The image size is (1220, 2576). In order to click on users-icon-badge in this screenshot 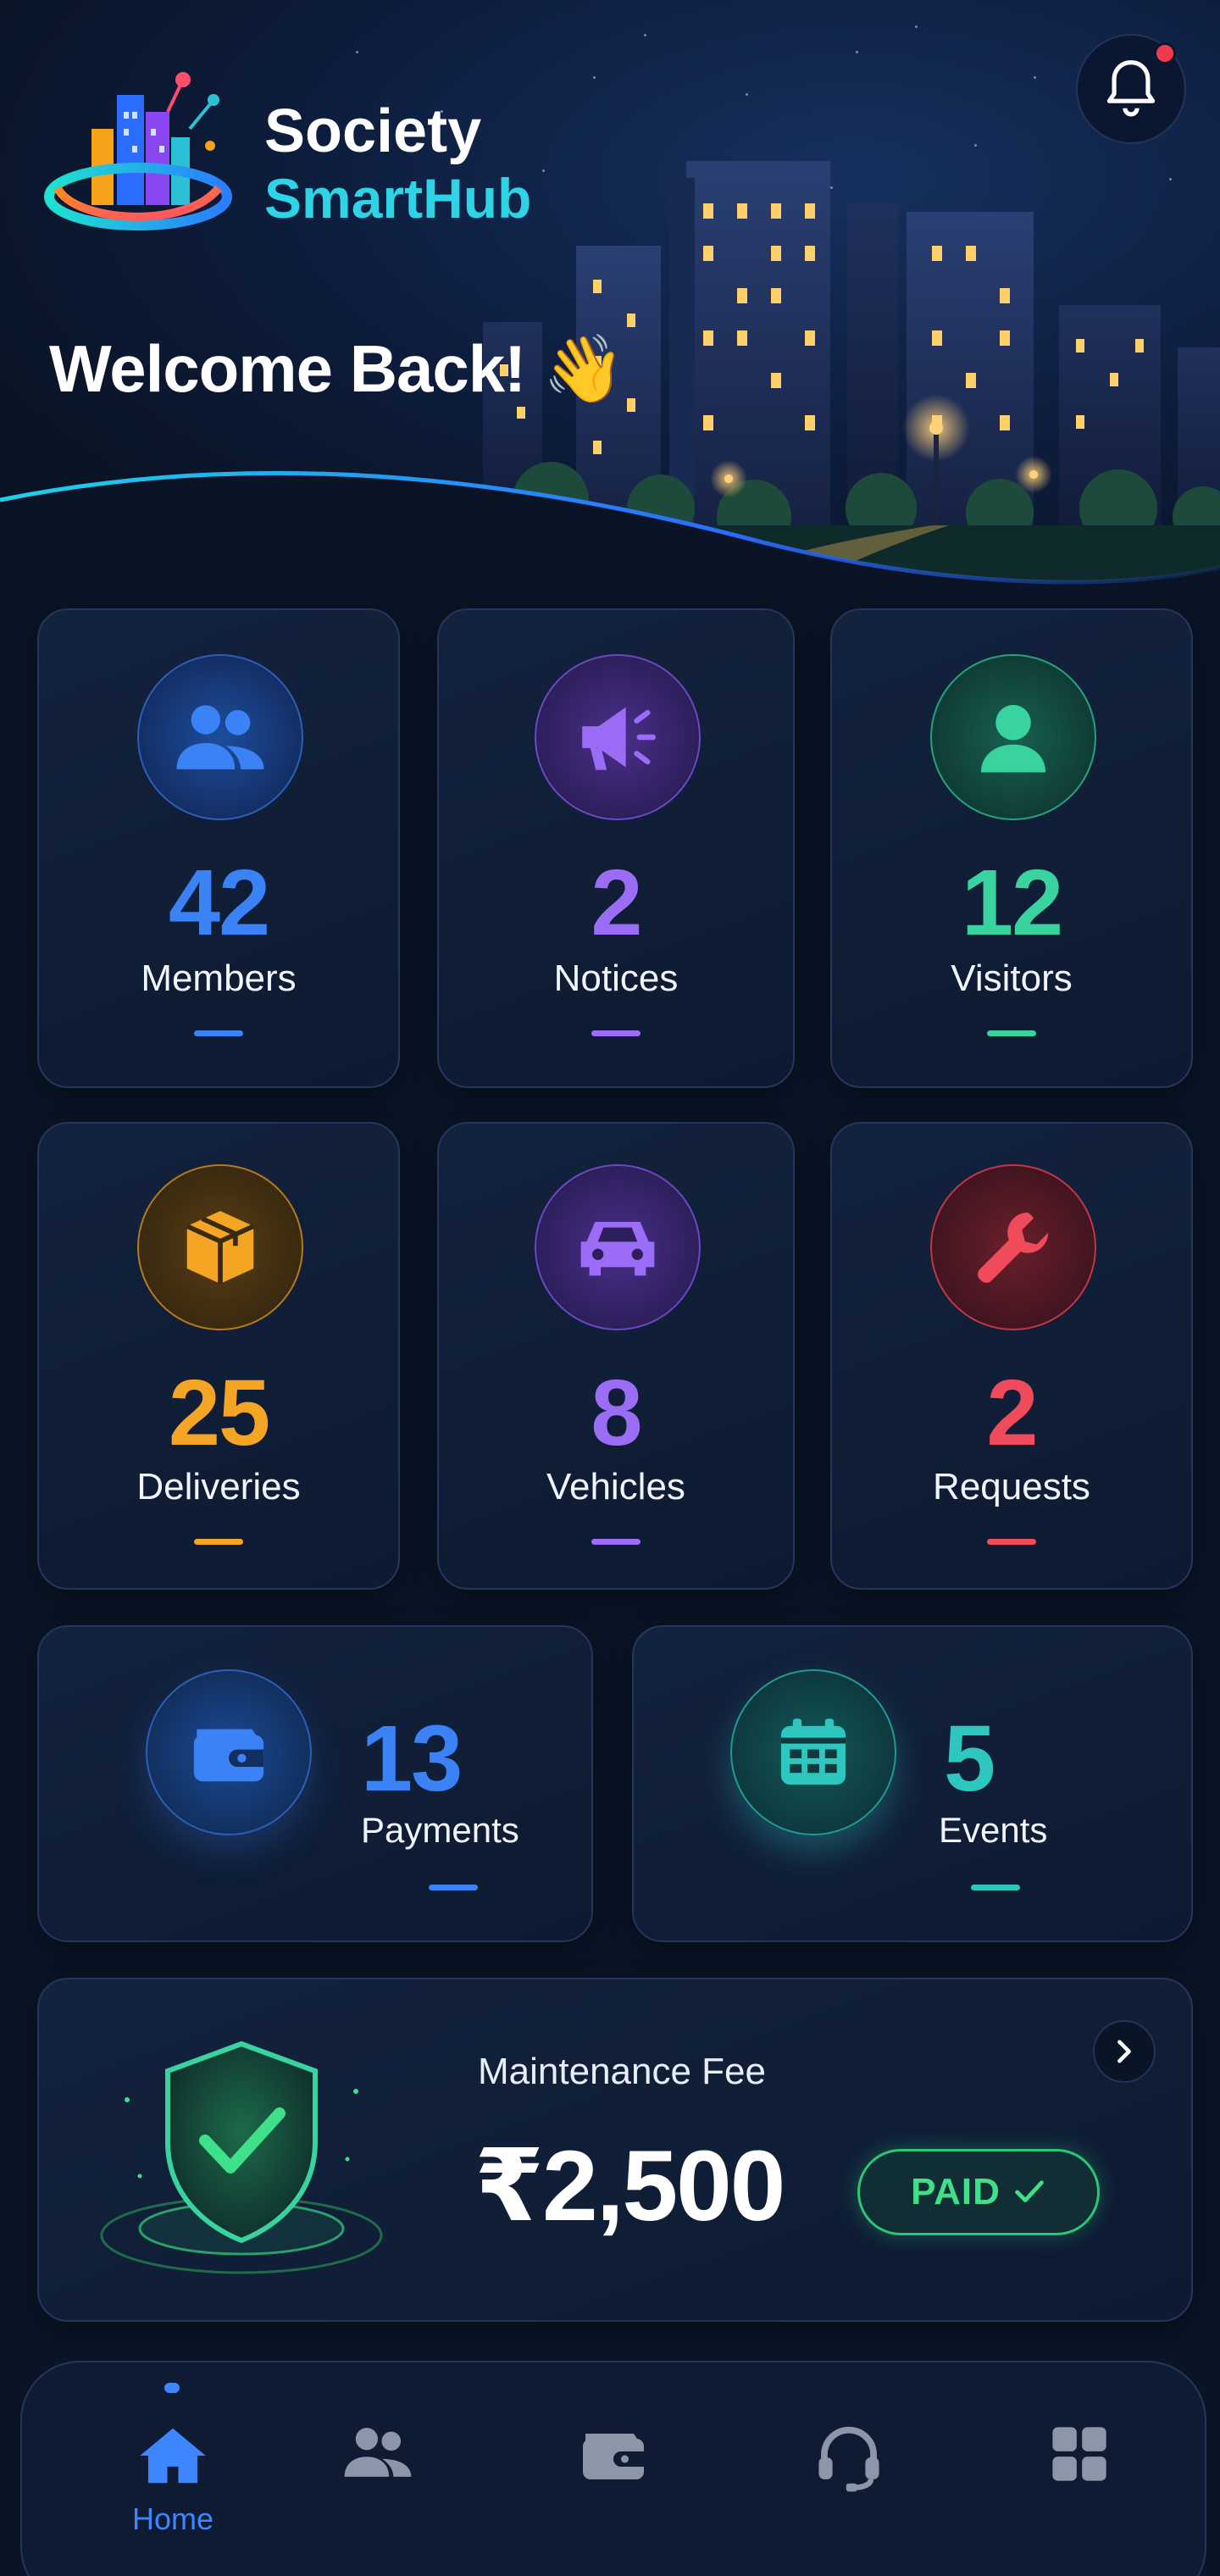, I will do `click(220, 737)`.